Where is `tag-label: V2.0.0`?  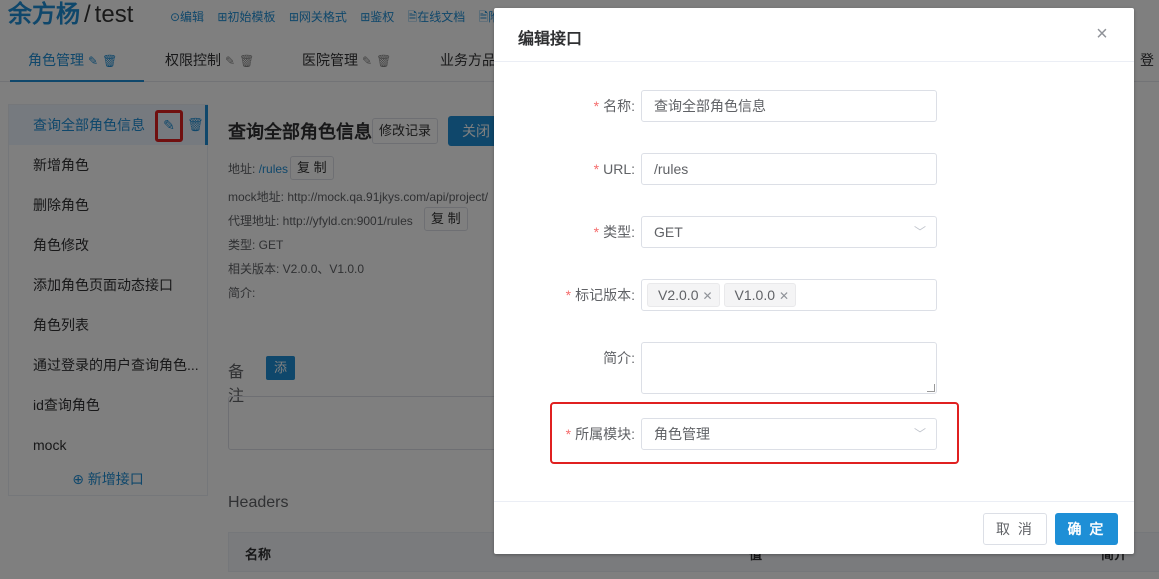 tag-label: V2.0.0 is located at coordinates (678, 295).